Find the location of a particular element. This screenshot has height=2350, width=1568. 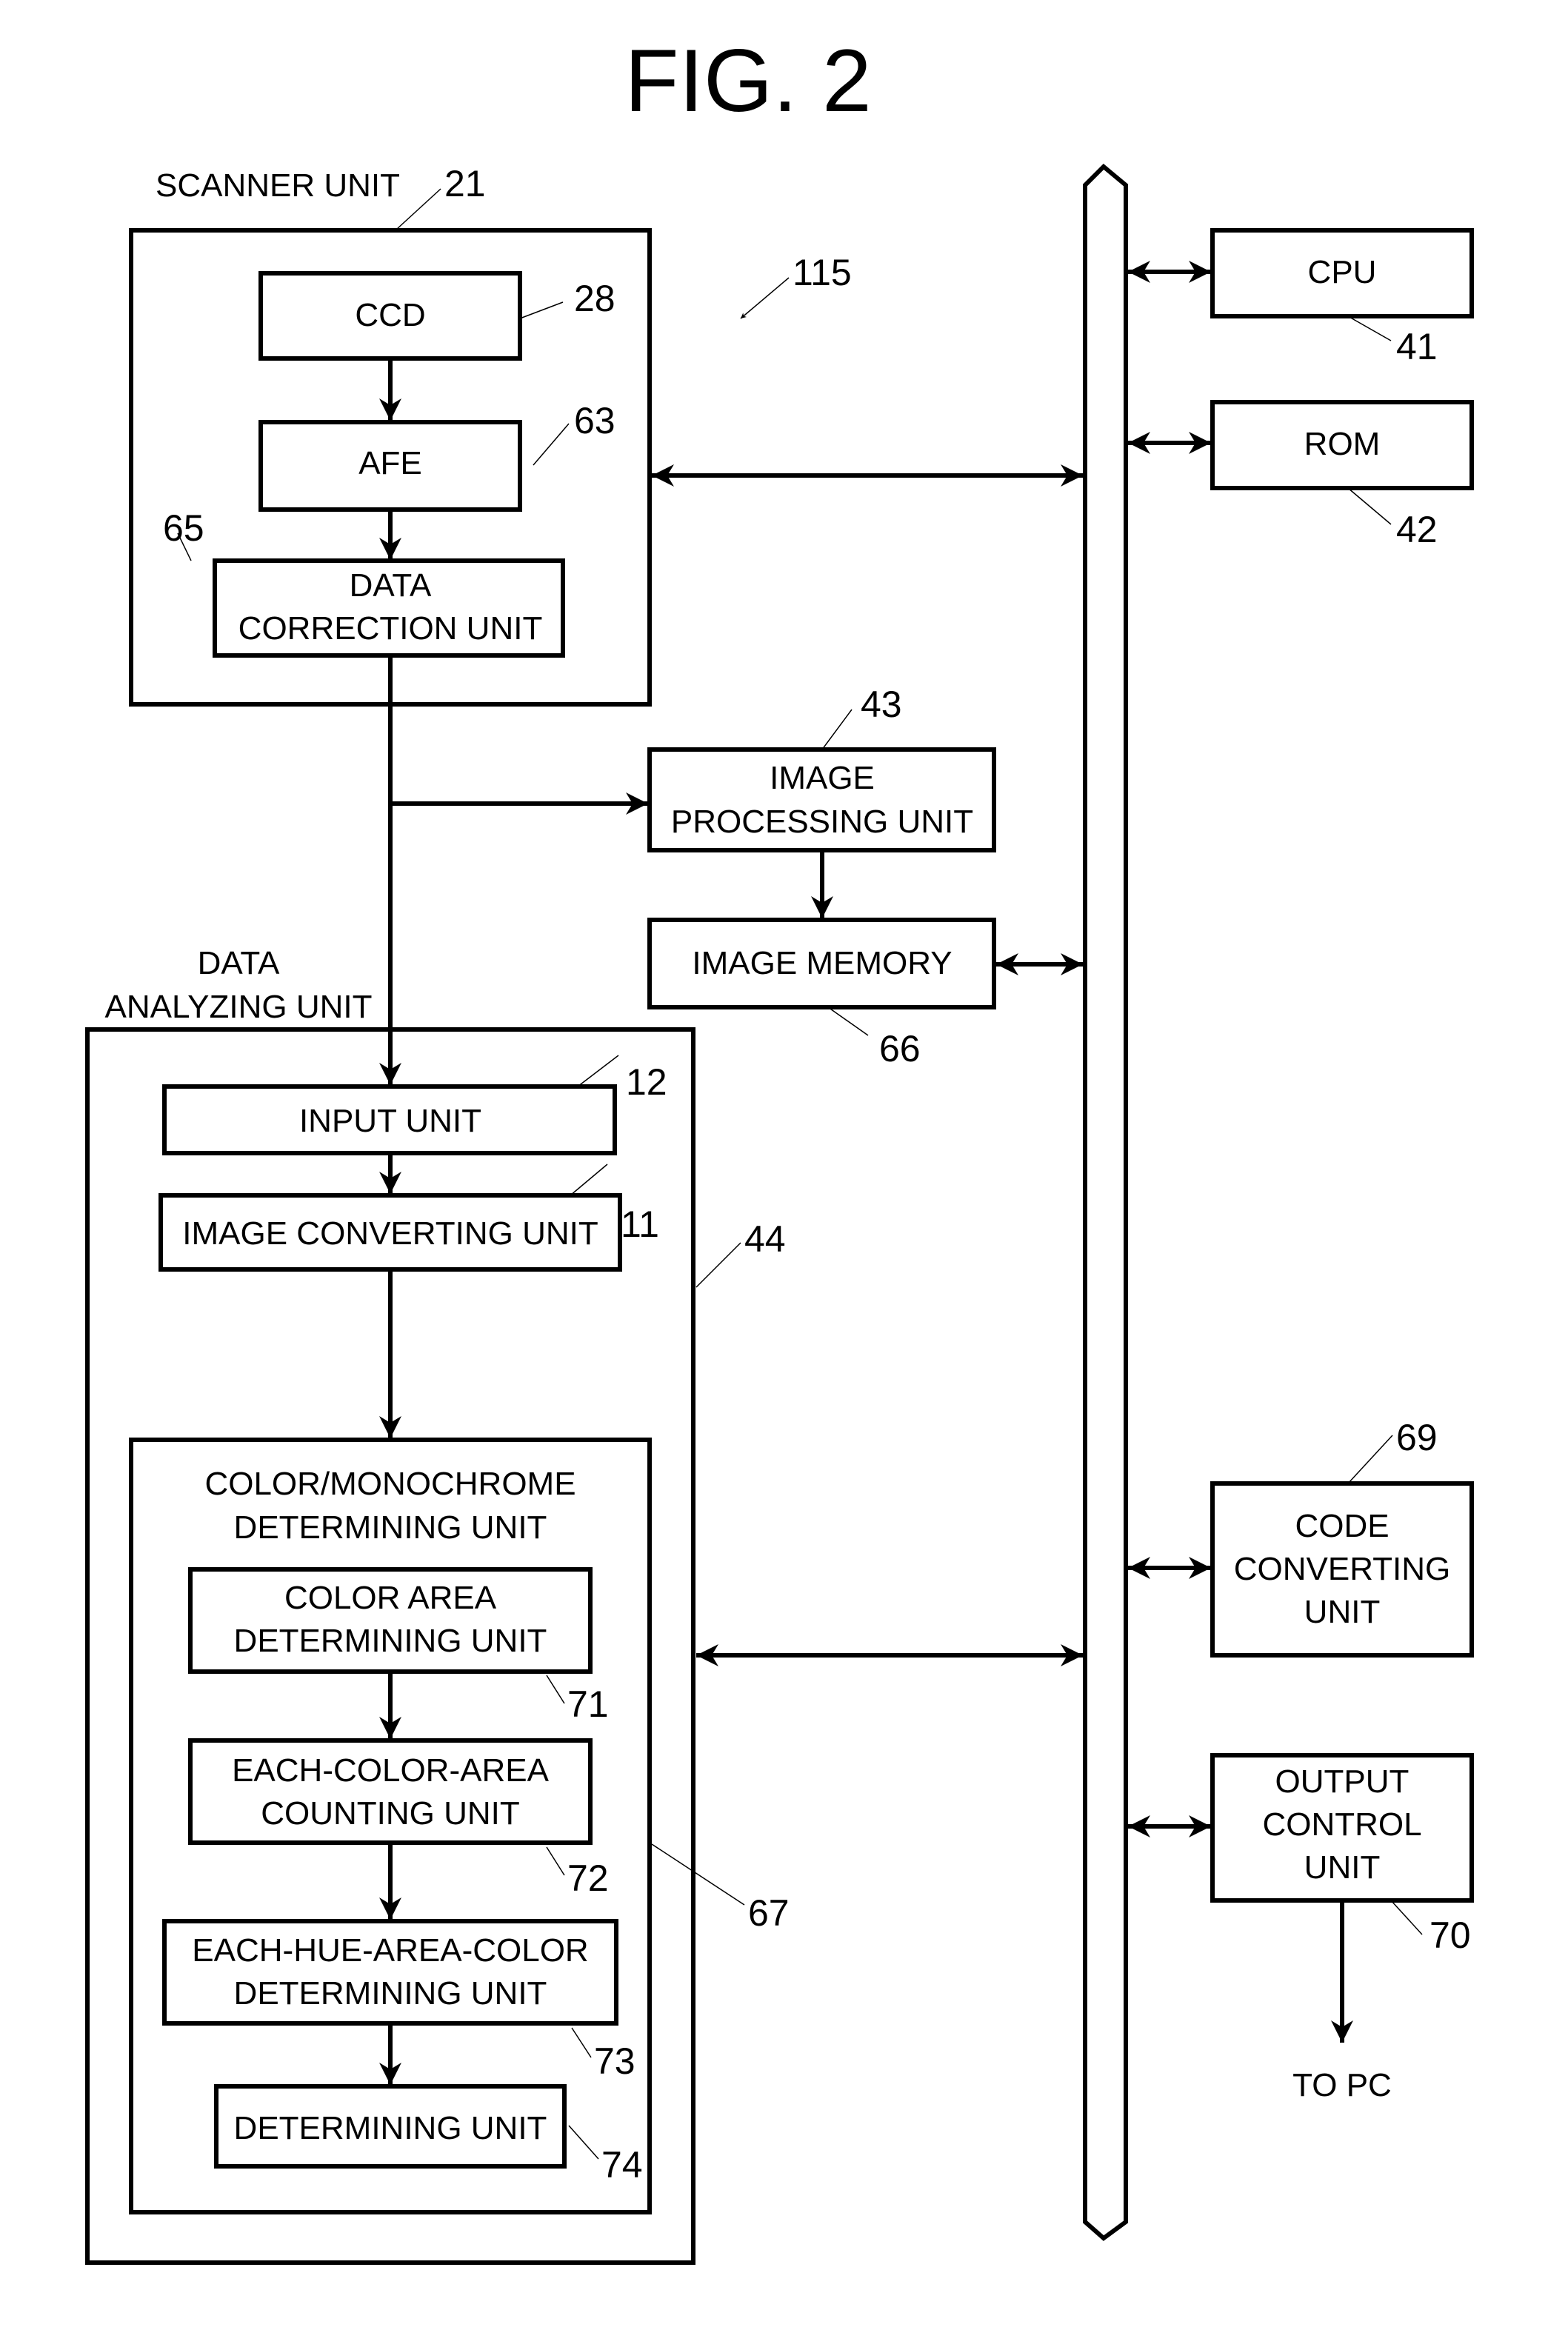

ref-71: 71 is located at coordinates (588, 1704).